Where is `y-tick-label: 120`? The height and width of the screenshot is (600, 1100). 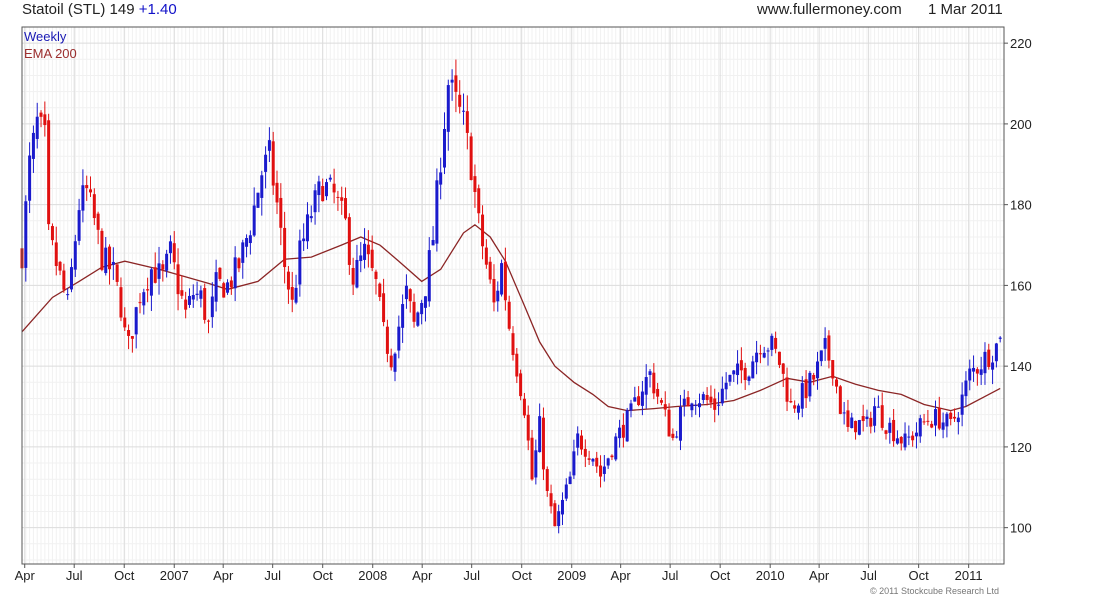
y-tick-label: 120 is located at coordinates (1021, 447).